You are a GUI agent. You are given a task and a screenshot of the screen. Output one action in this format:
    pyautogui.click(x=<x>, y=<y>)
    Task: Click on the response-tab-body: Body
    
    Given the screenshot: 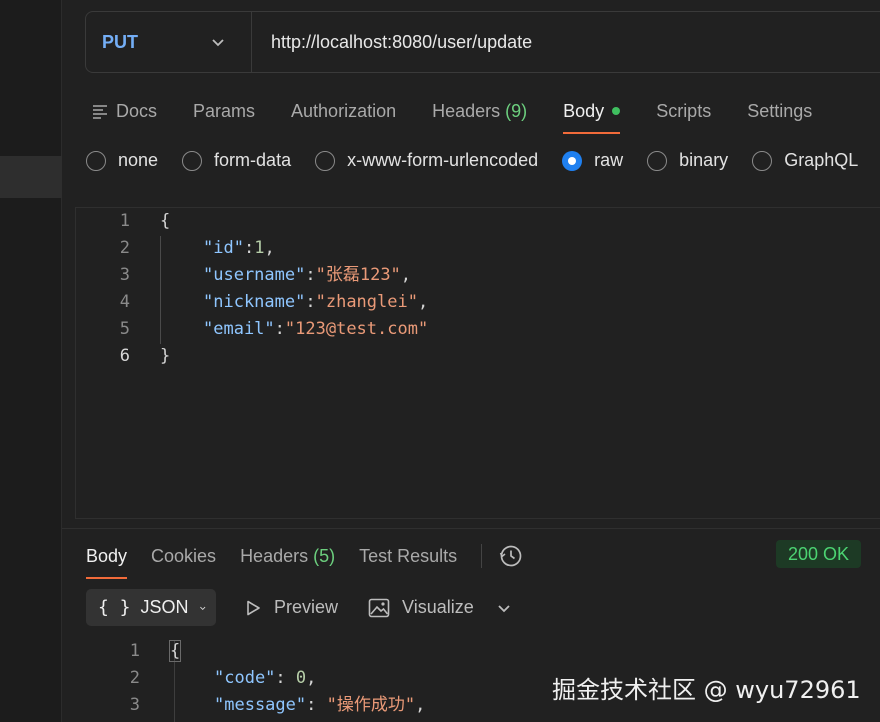 What is the action you would take?
    pyautogui.click(x=107, y=562)
    